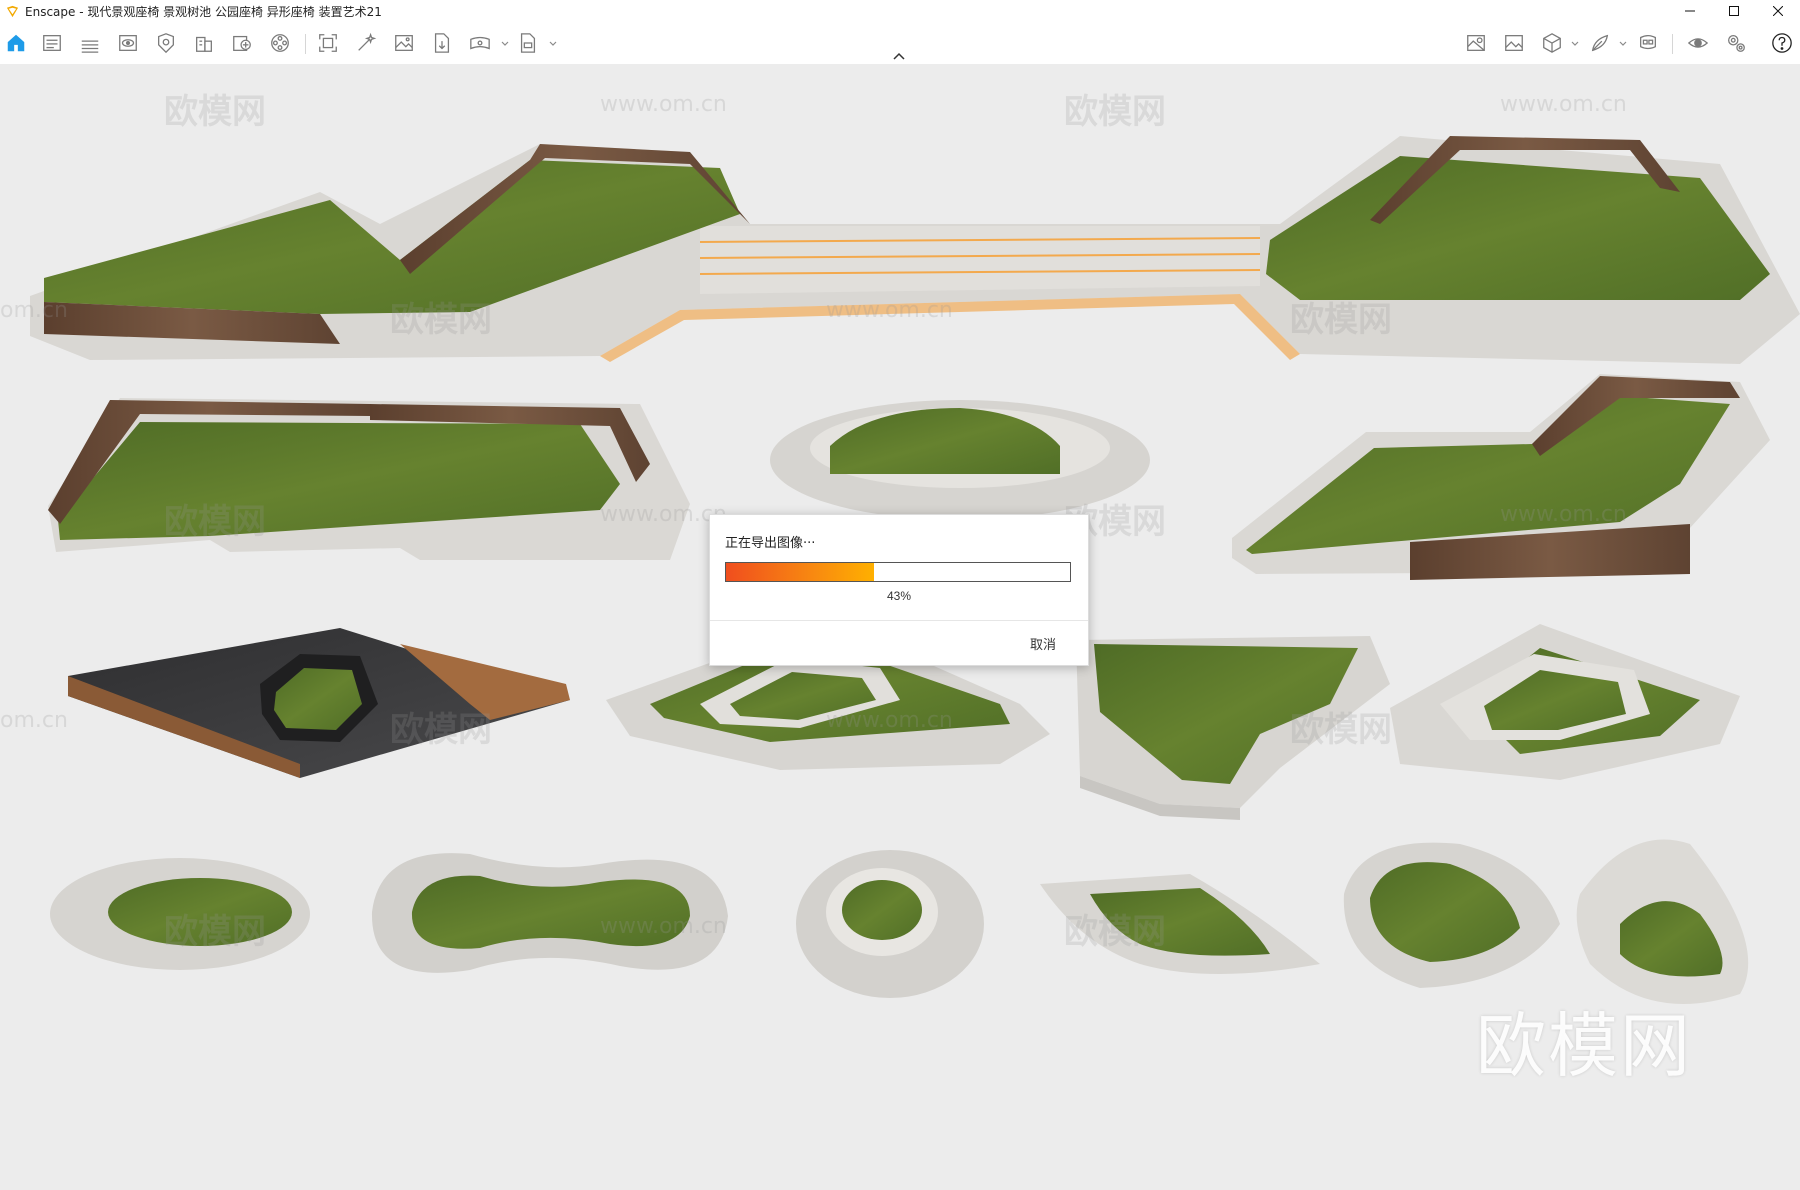 The height and width of the screenshot is (1190, 1800). I want to click on add-asset-icon, so click(242, 43).